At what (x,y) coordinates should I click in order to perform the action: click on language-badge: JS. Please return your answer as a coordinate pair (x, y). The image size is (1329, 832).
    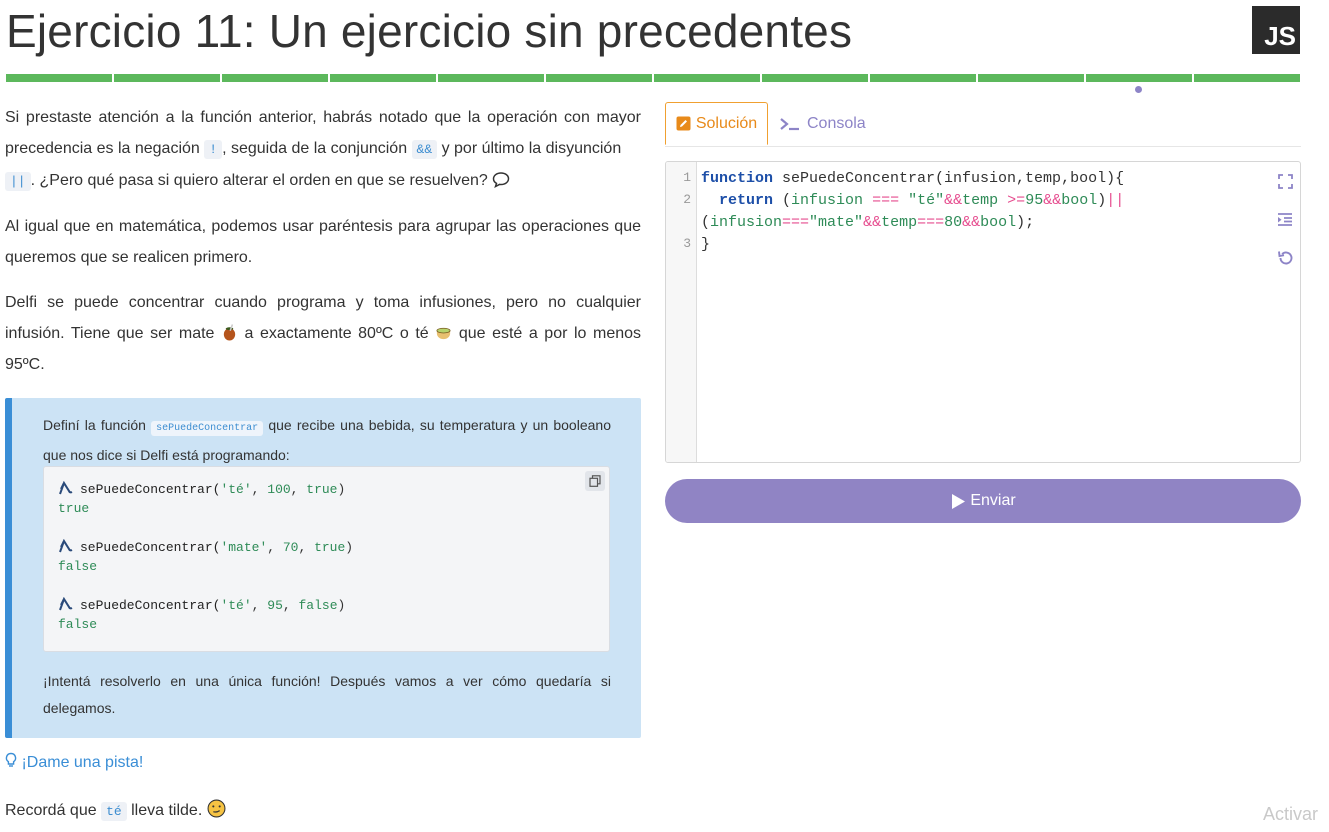
    Looking at the image, I should click on (1276, 30).